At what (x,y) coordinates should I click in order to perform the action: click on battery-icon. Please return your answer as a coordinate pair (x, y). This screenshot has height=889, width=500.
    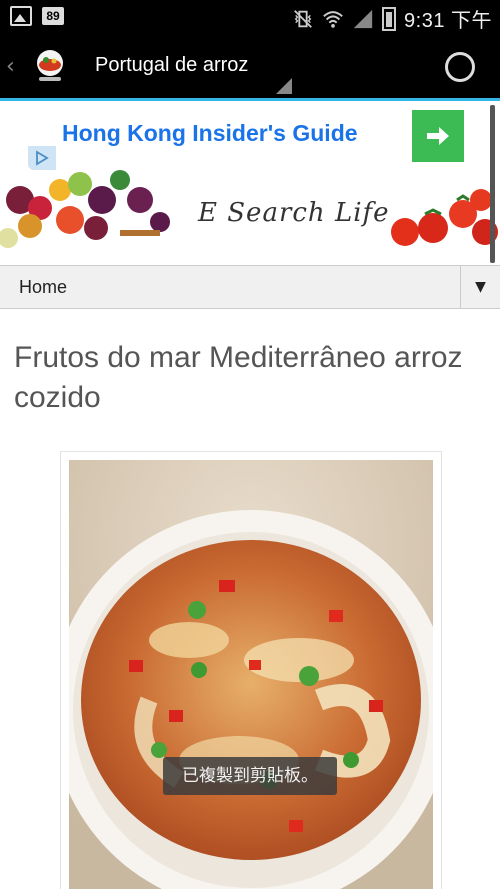
    Looking at the image, I should click on (389, 18).